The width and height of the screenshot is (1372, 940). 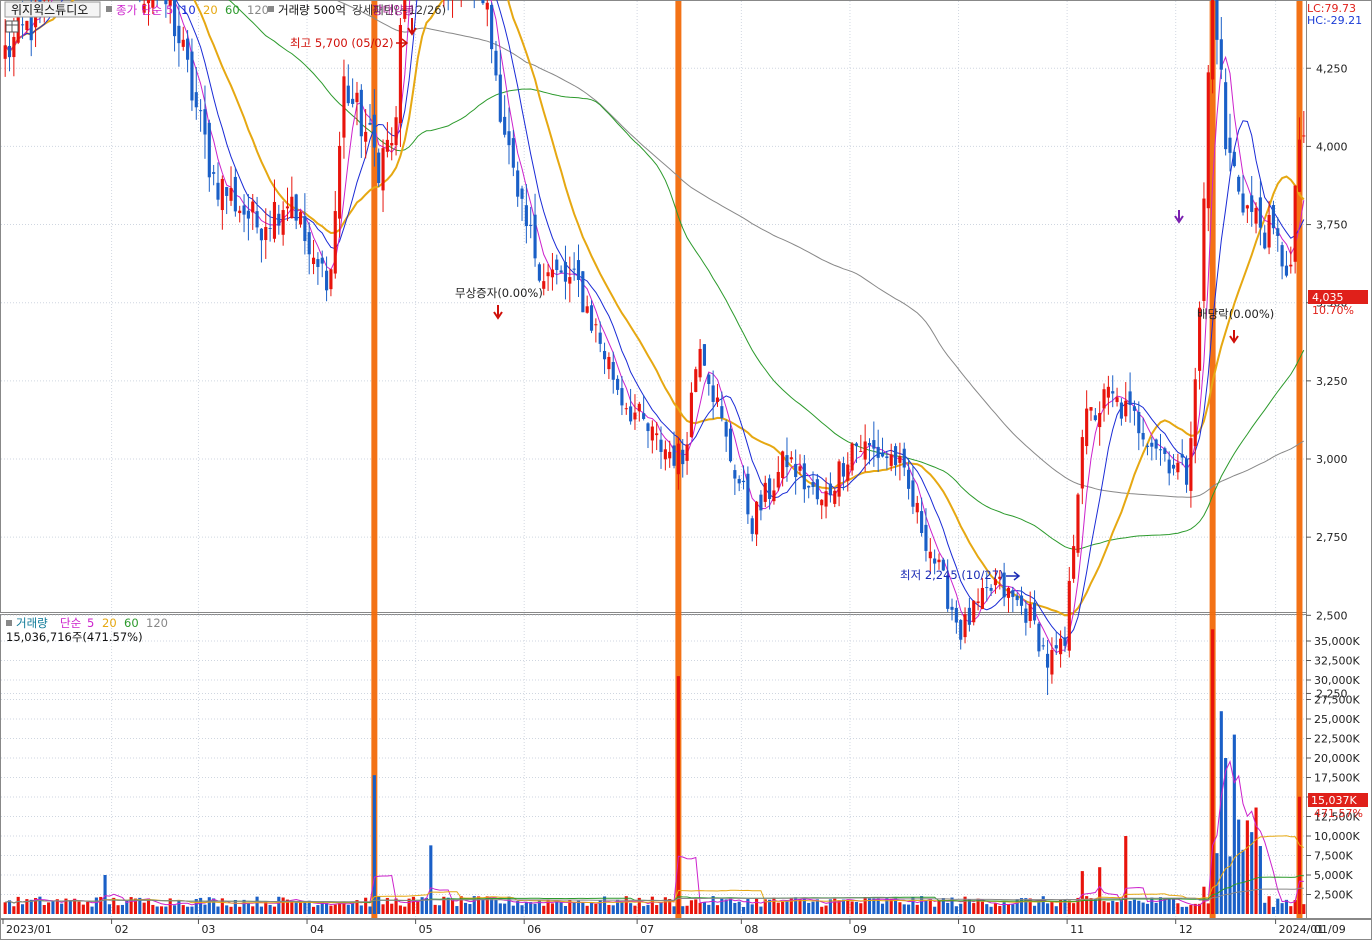 I want to click on x-tick-label: 07, so click(x=647, y=929).